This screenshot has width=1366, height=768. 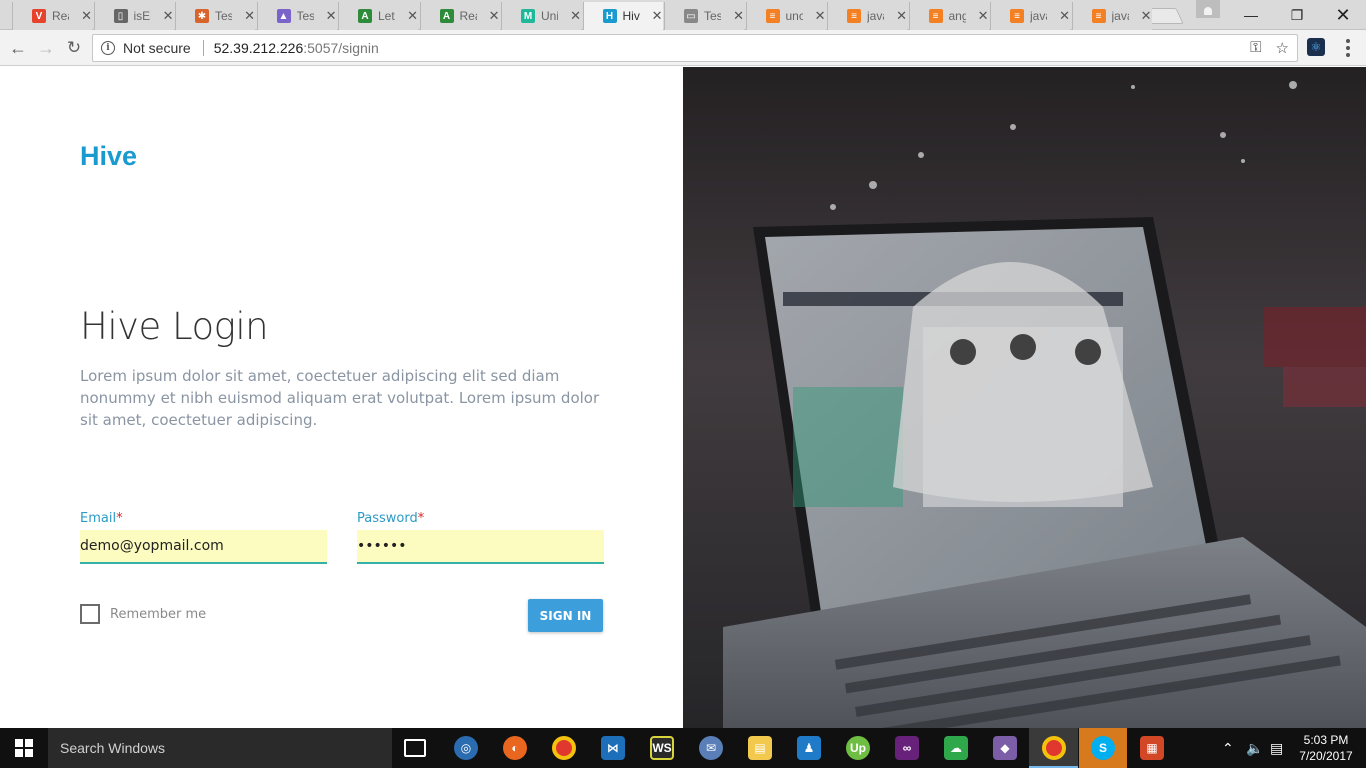 I want to click on browser-tab: H Hive ✕, so click(x=623, y=16).